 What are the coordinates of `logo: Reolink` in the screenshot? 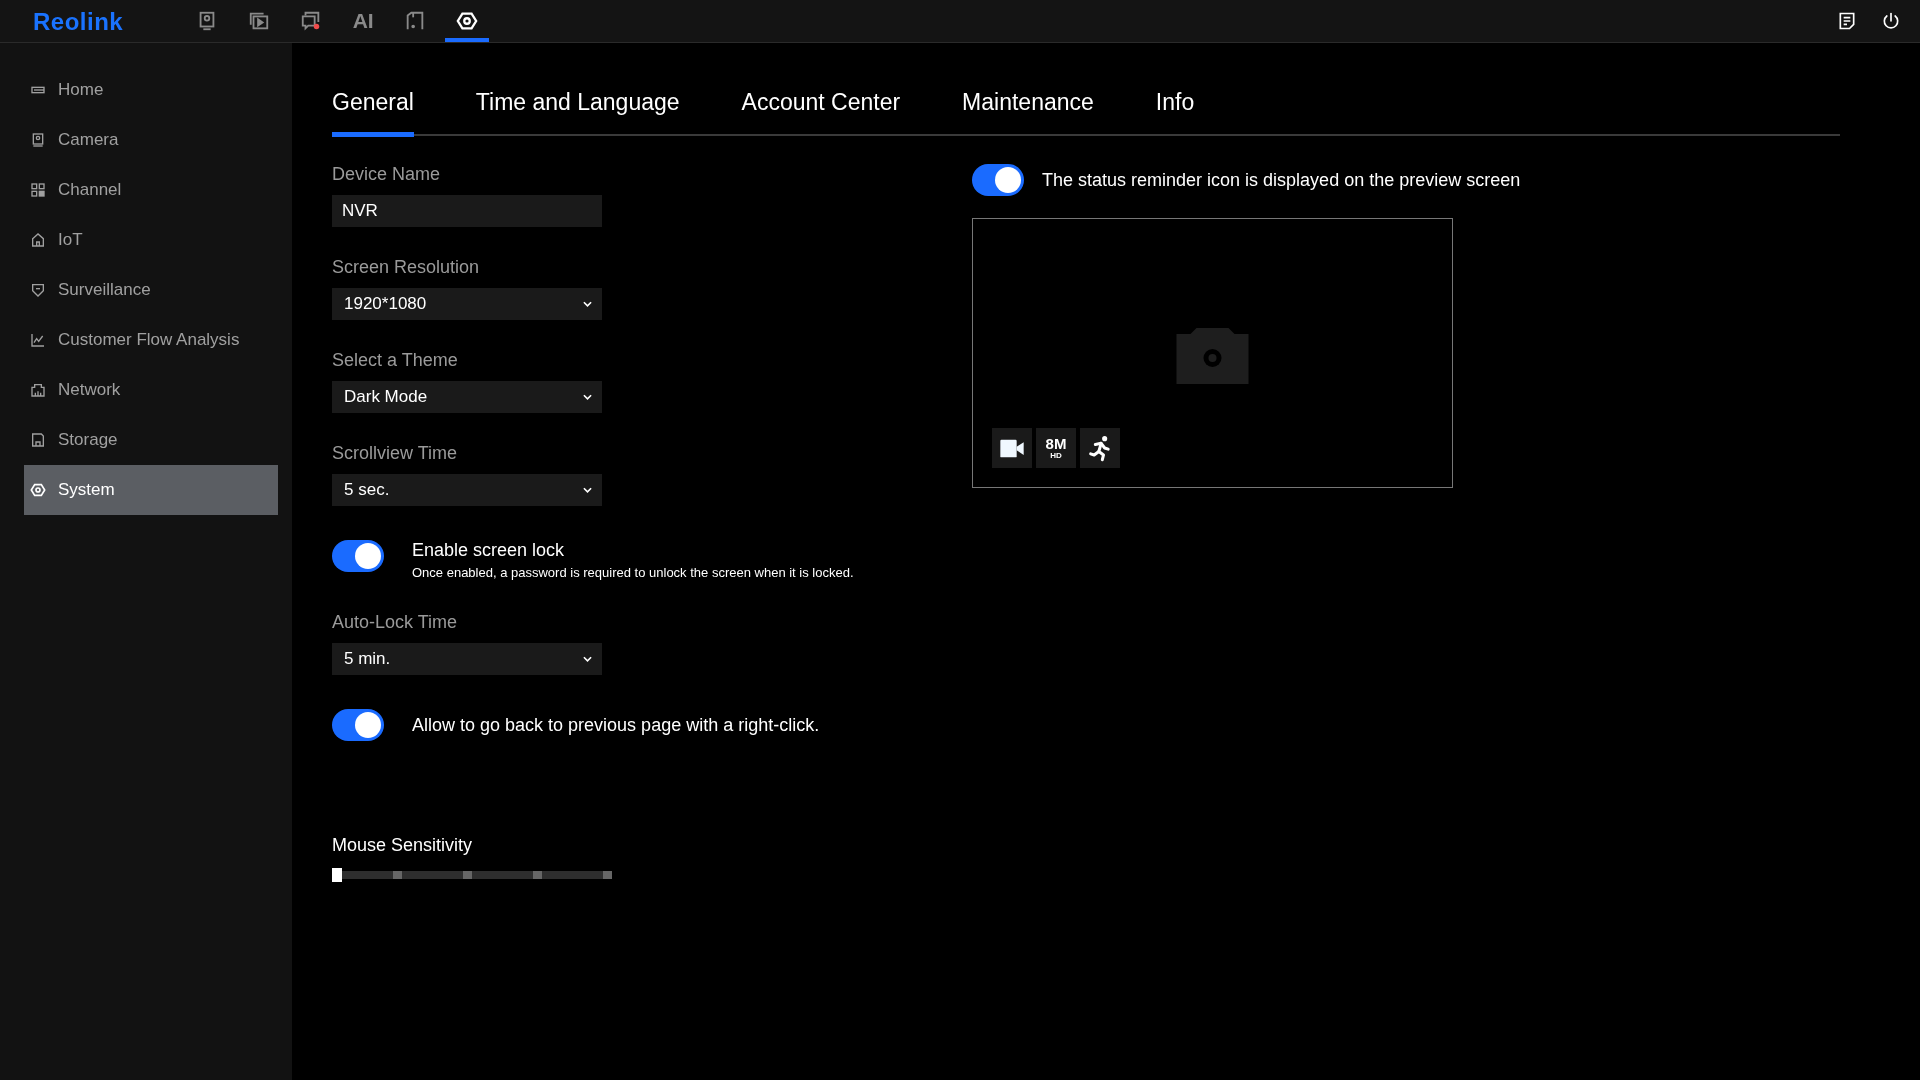 It's located at (78, 22).